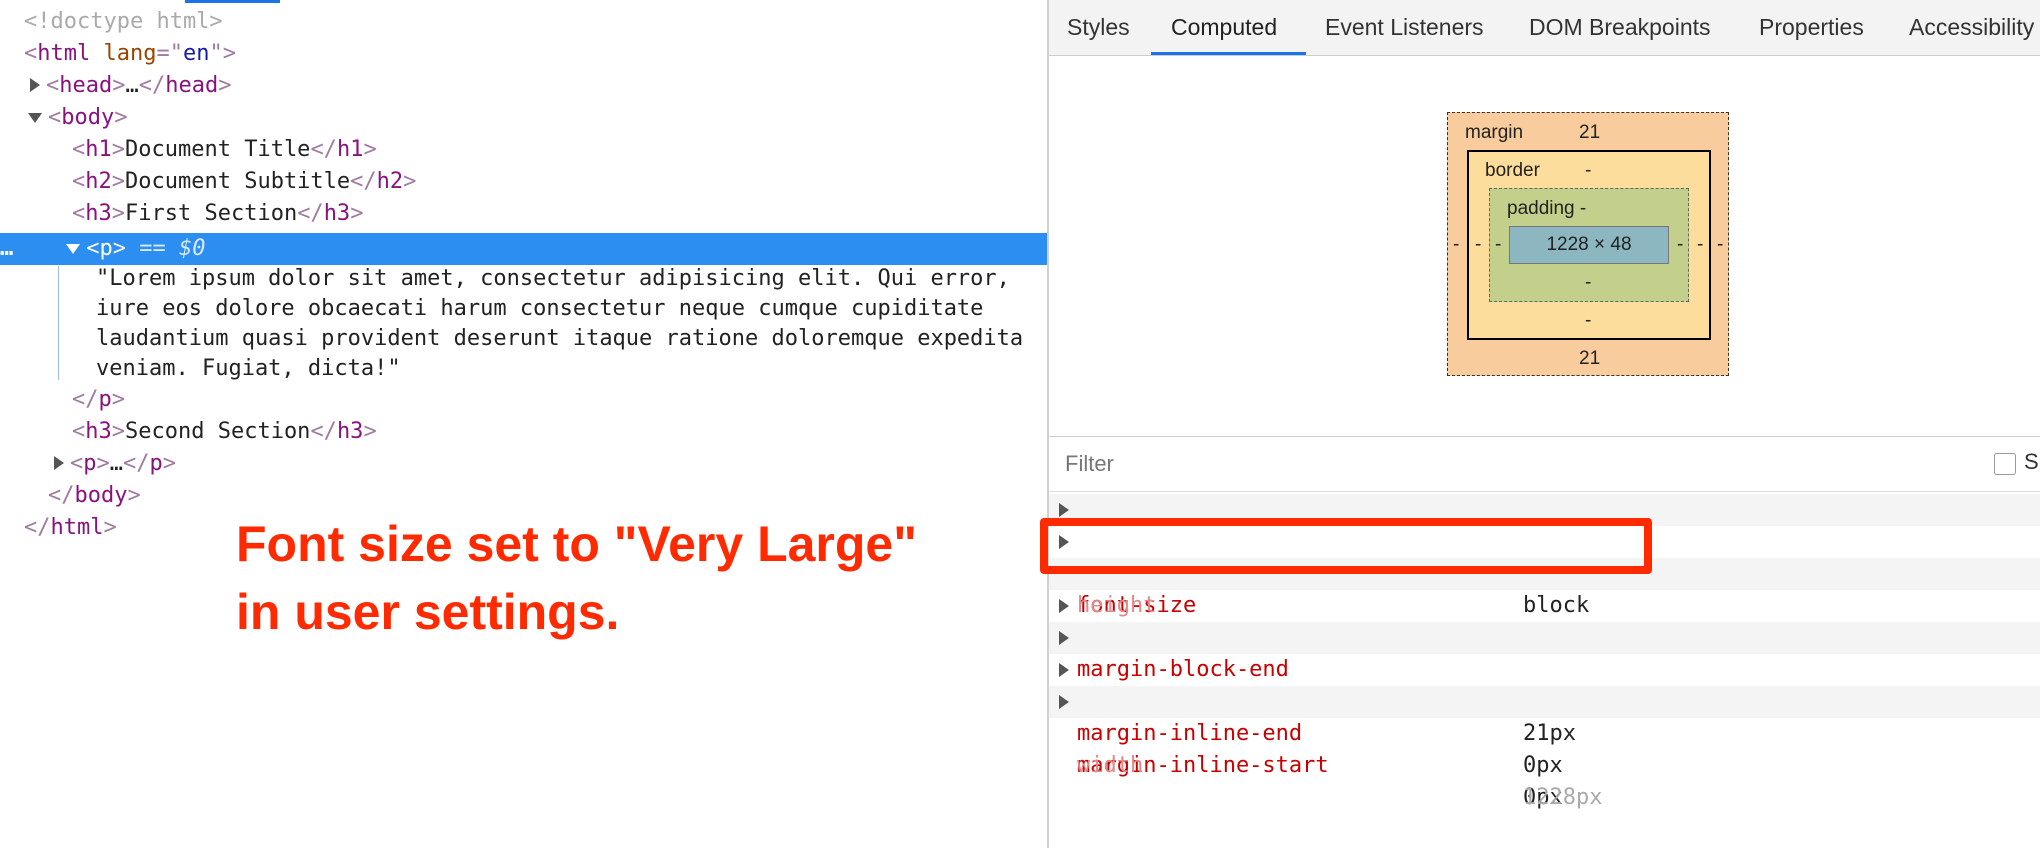 This screenshot has height=848, width=2040. Describe the element at coordinates (98, 400) in the screenshot. I see `p-close-node: </p>` at that location.